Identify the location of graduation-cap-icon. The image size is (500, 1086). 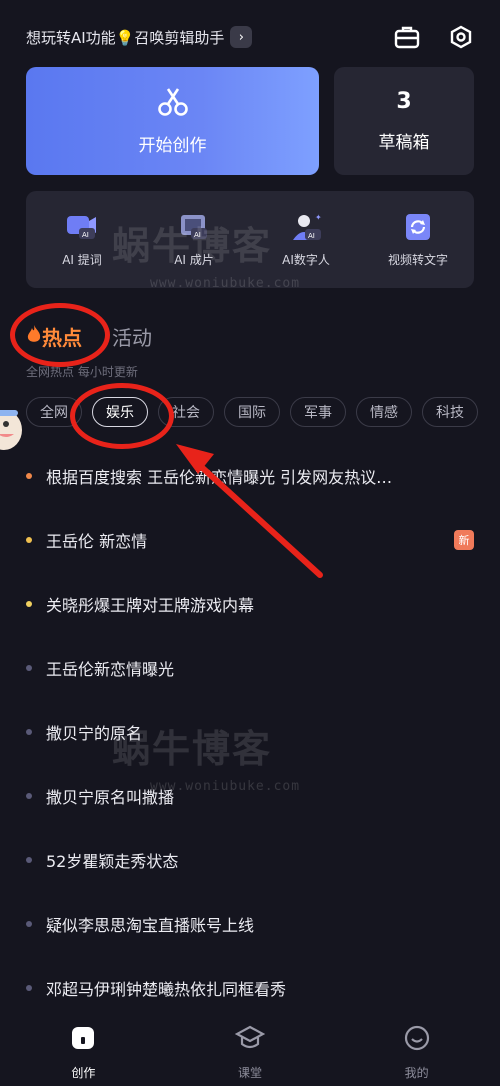
(250, 1040).